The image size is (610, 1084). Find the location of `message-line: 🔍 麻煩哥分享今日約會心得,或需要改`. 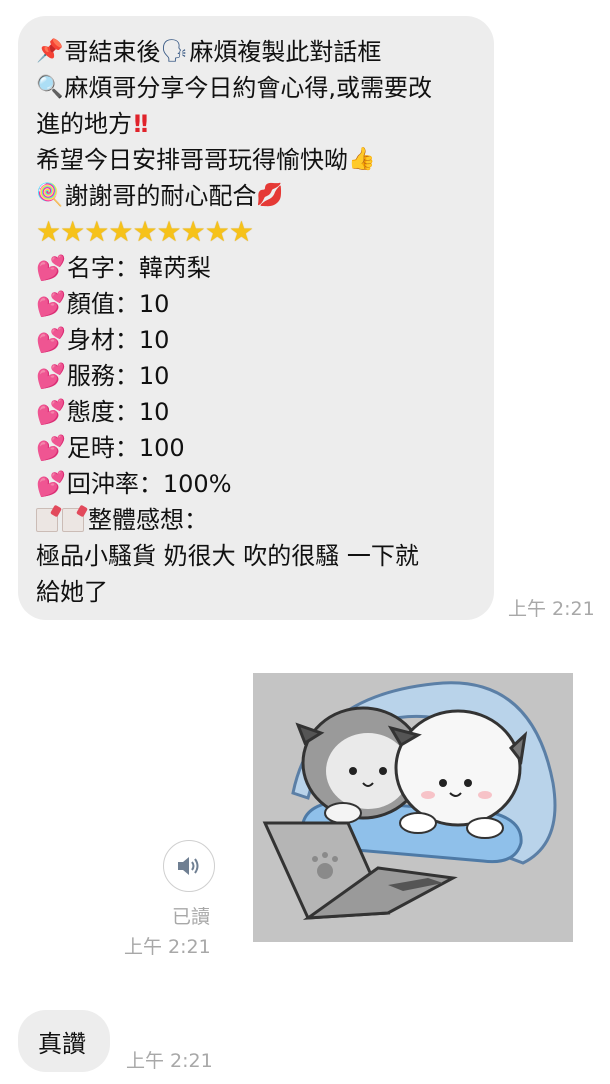

message-line: 🔍 麻煩哥分享今日約會心得,或需要改 is located at coordinates (258, 88).